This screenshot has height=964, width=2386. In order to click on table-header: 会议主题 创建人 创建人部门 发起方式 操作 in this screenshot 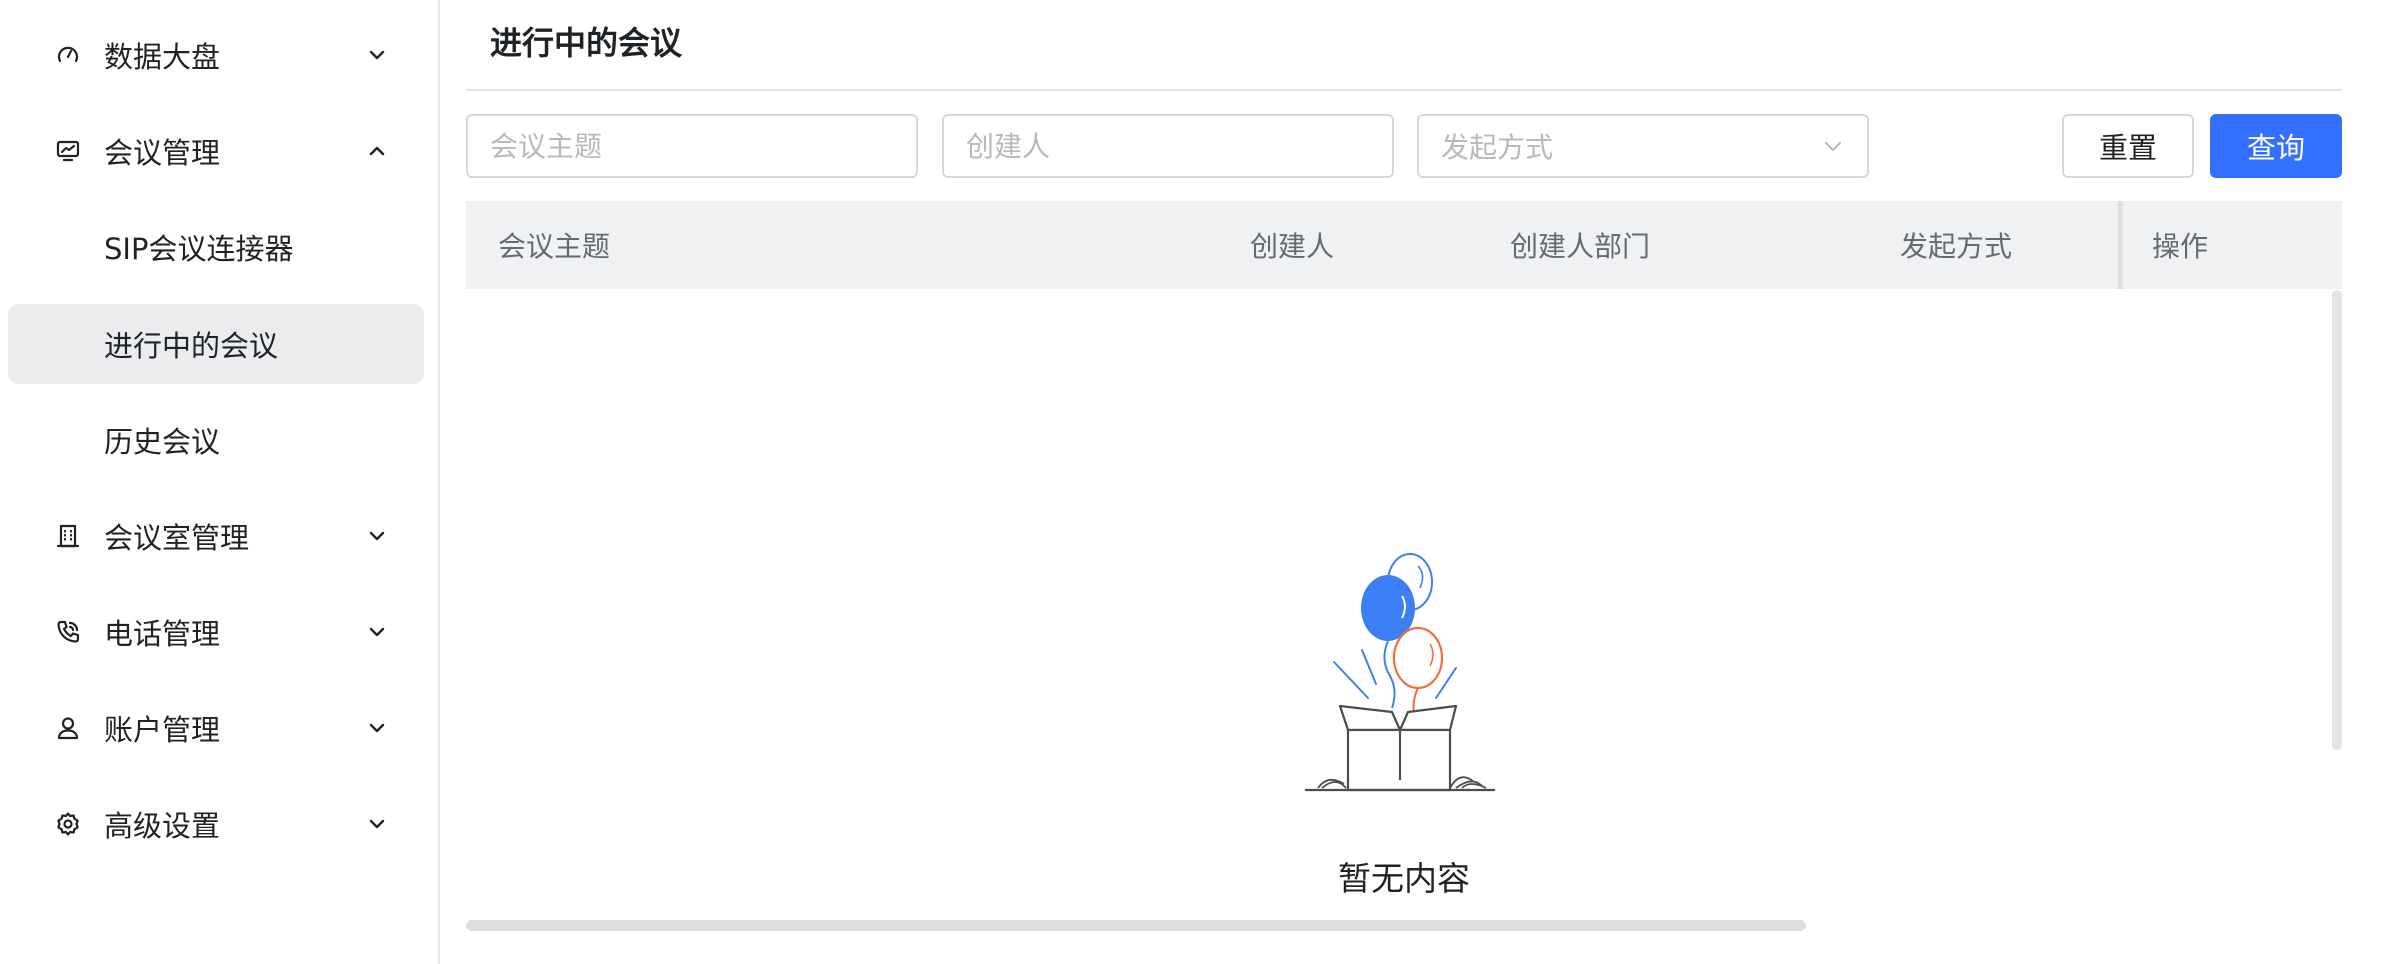, I will do `click(1404, 245)`.